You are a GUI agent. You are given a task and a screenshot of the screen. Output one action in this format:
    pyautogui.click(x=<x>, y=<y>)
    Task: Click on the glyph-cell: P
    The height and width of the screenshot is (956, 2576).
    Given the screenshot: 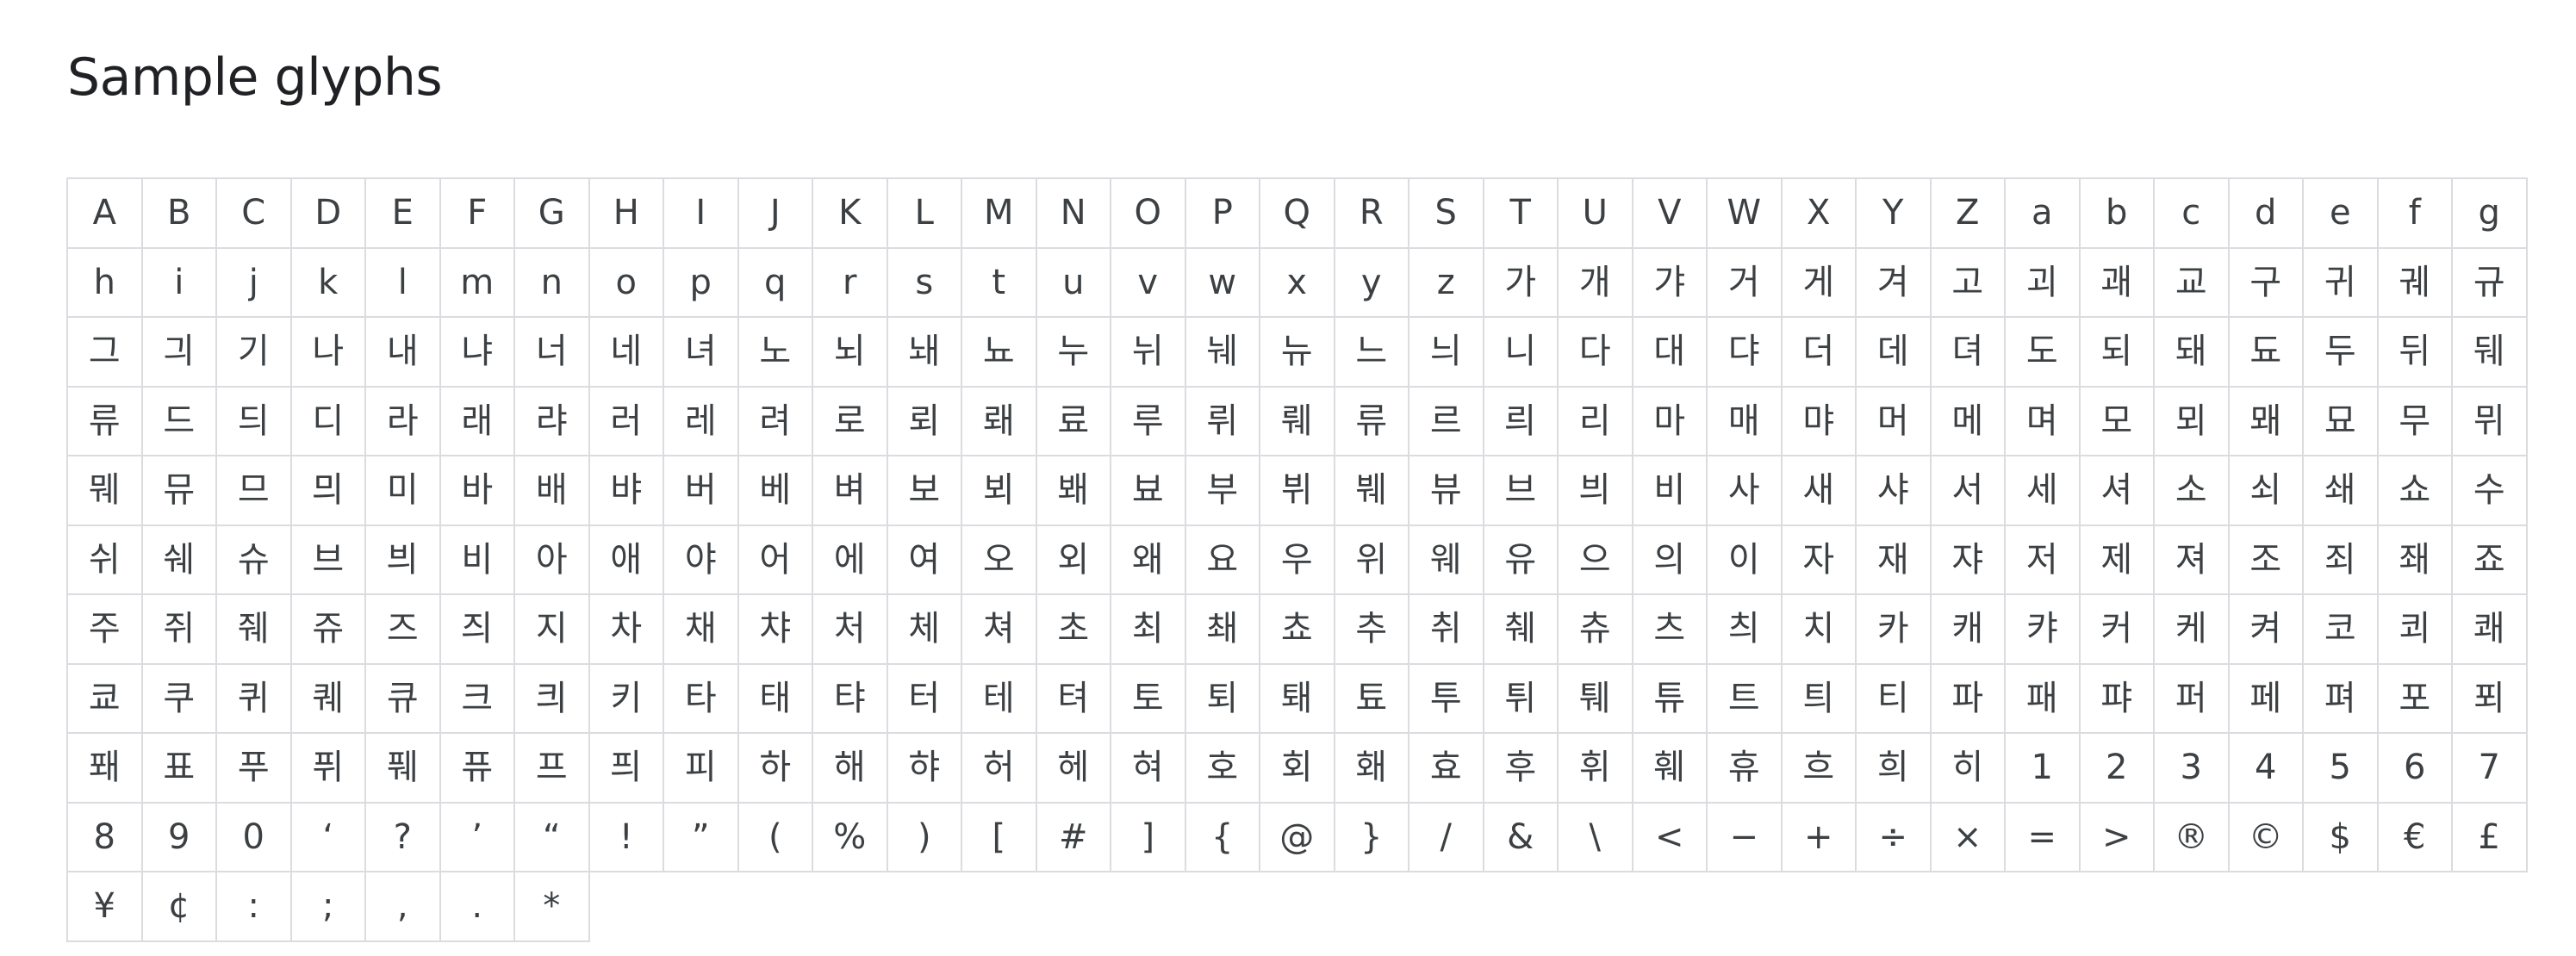 What is the action you would take?
    pyautogui.click(x=1223, y=214)
    